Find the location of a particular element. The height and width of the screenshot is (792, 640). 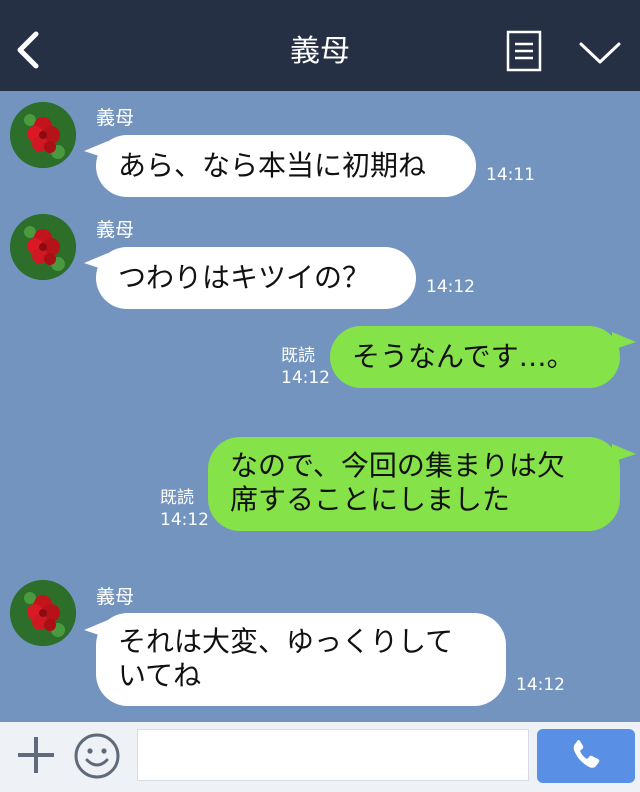

message-text: あら、なら本当に初期ね is located at coordinates (272, 165).